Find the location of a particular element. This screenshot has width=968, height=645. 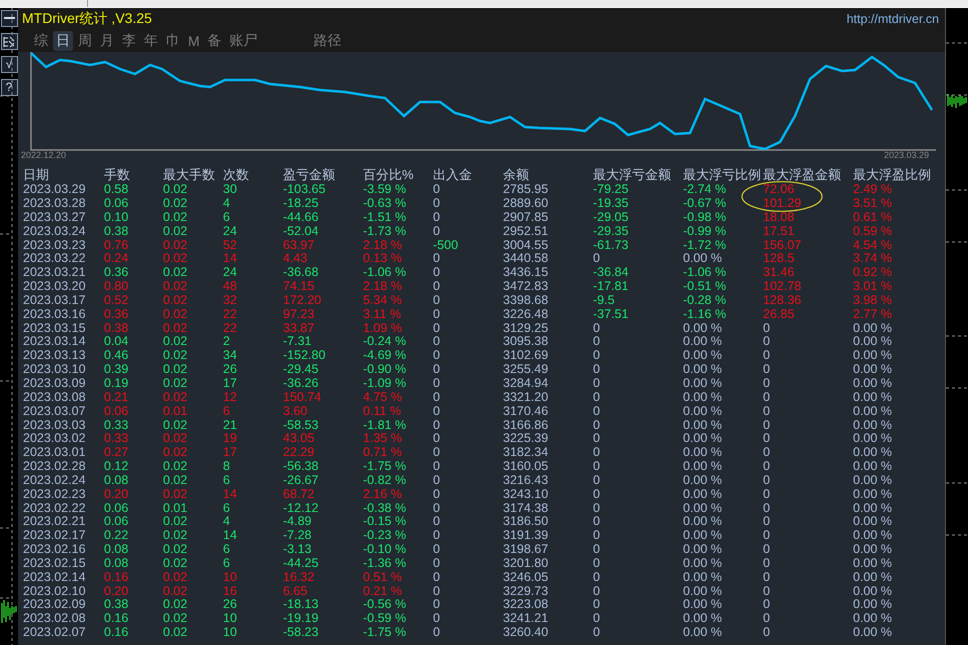

tab: 备 is located at coordinates (214, 41).